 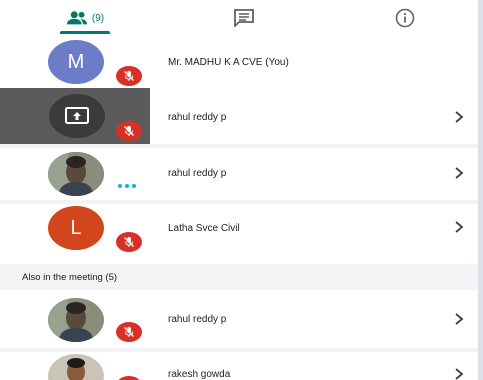 I want to click on avatar: M, so click(x=76, y=62).